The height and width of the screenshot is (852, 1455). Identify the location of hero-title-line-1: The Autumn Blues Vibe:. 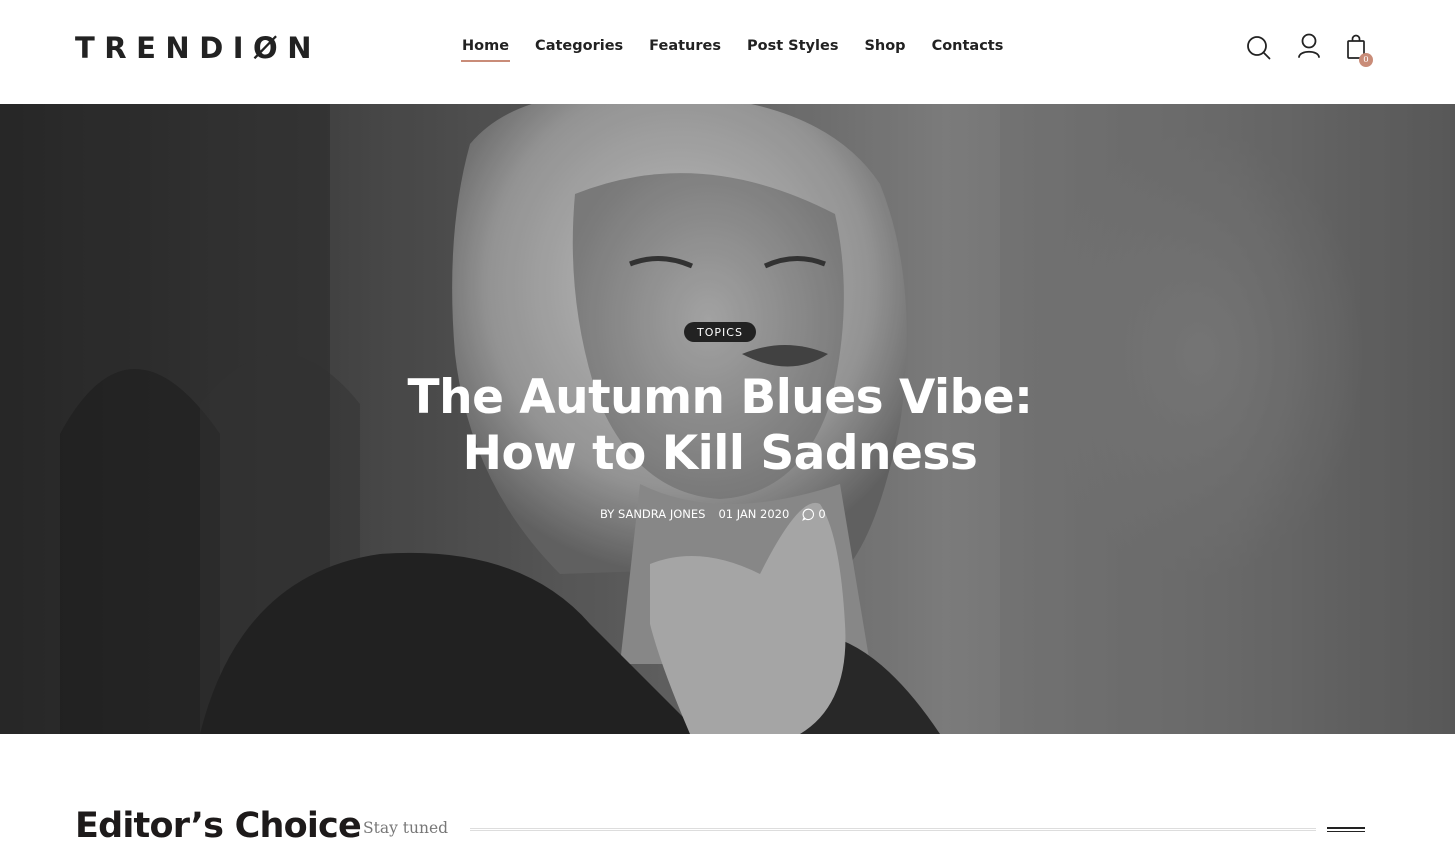
(720, 398).